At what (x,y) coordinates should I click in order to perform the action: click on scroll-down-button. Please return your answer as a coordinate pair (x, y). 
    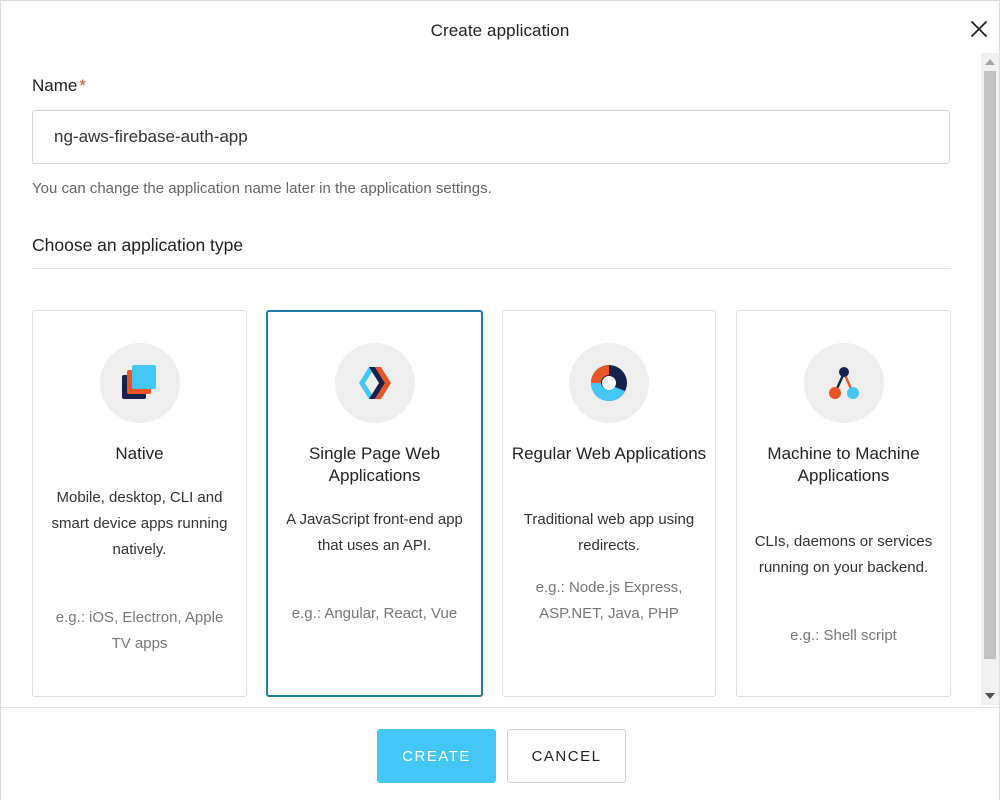
    Looking at the image, I should click on (990, 696).